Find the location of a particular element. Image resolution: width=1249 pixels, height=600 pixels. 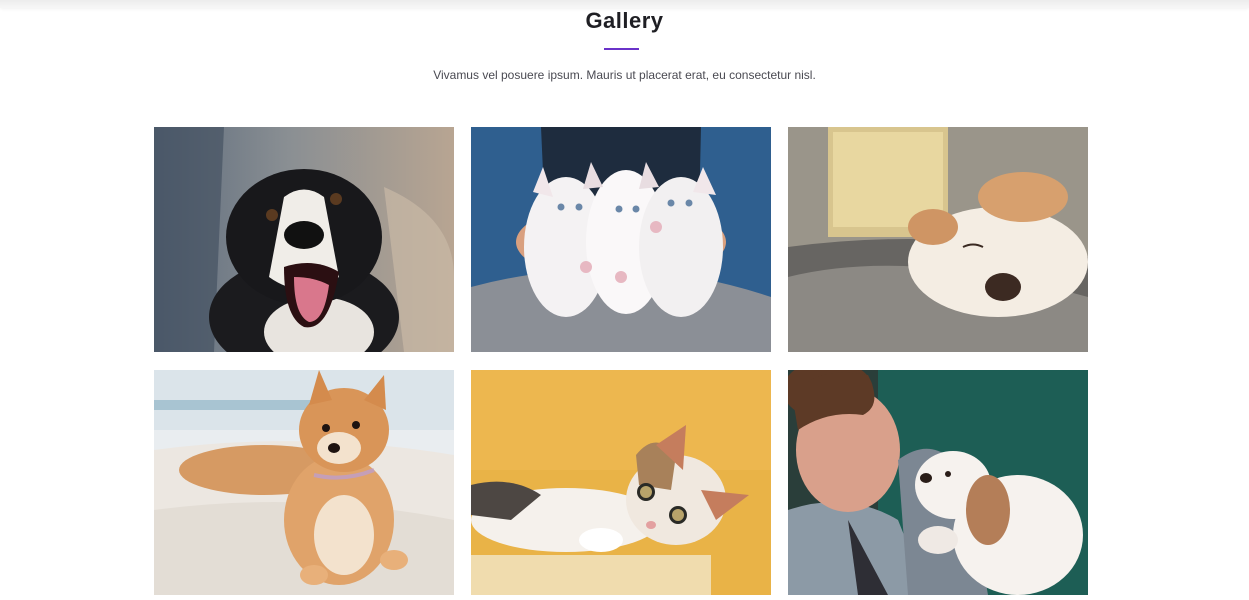

gallery-image-sleeping-puppy is located at coordinates (938, 239).